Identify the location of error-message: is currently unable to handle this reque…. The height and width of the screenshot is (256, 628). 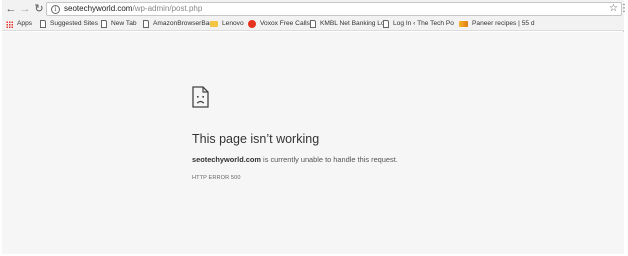
(329, 159).